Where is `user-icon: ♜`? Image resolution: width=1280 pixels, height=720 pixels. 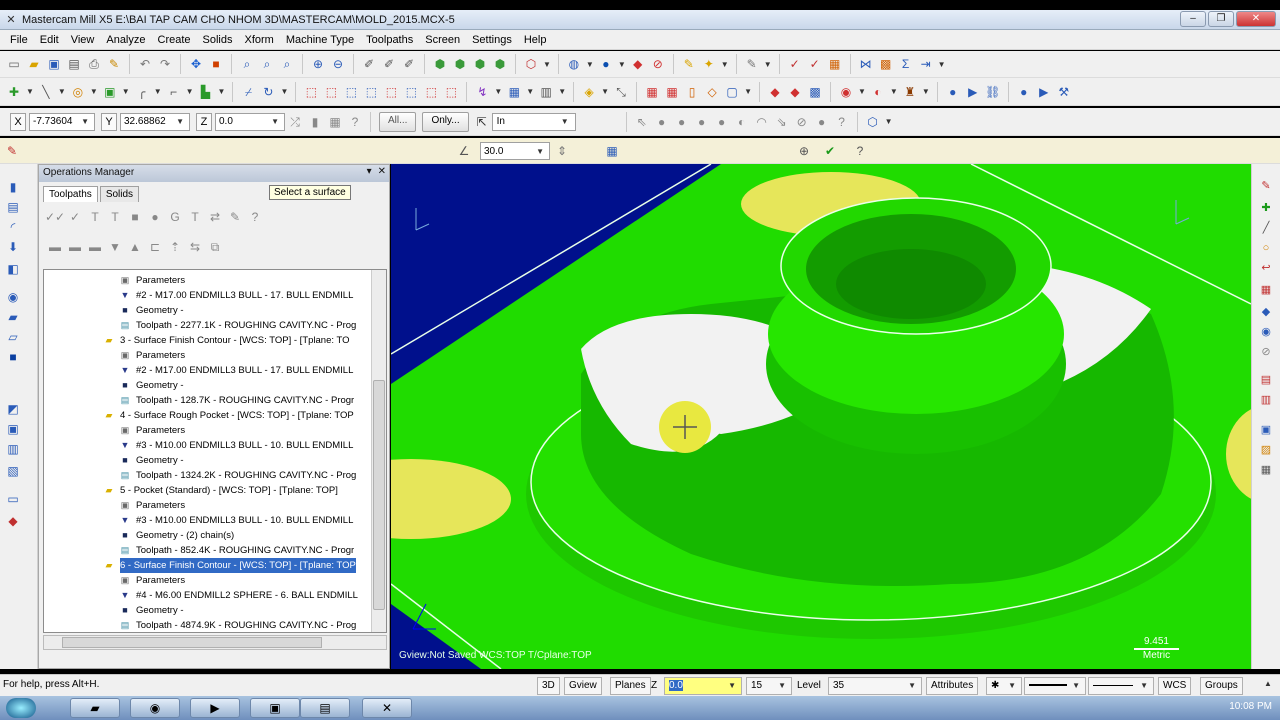
user-icon: ♜ is located at coordinates (910, 92).